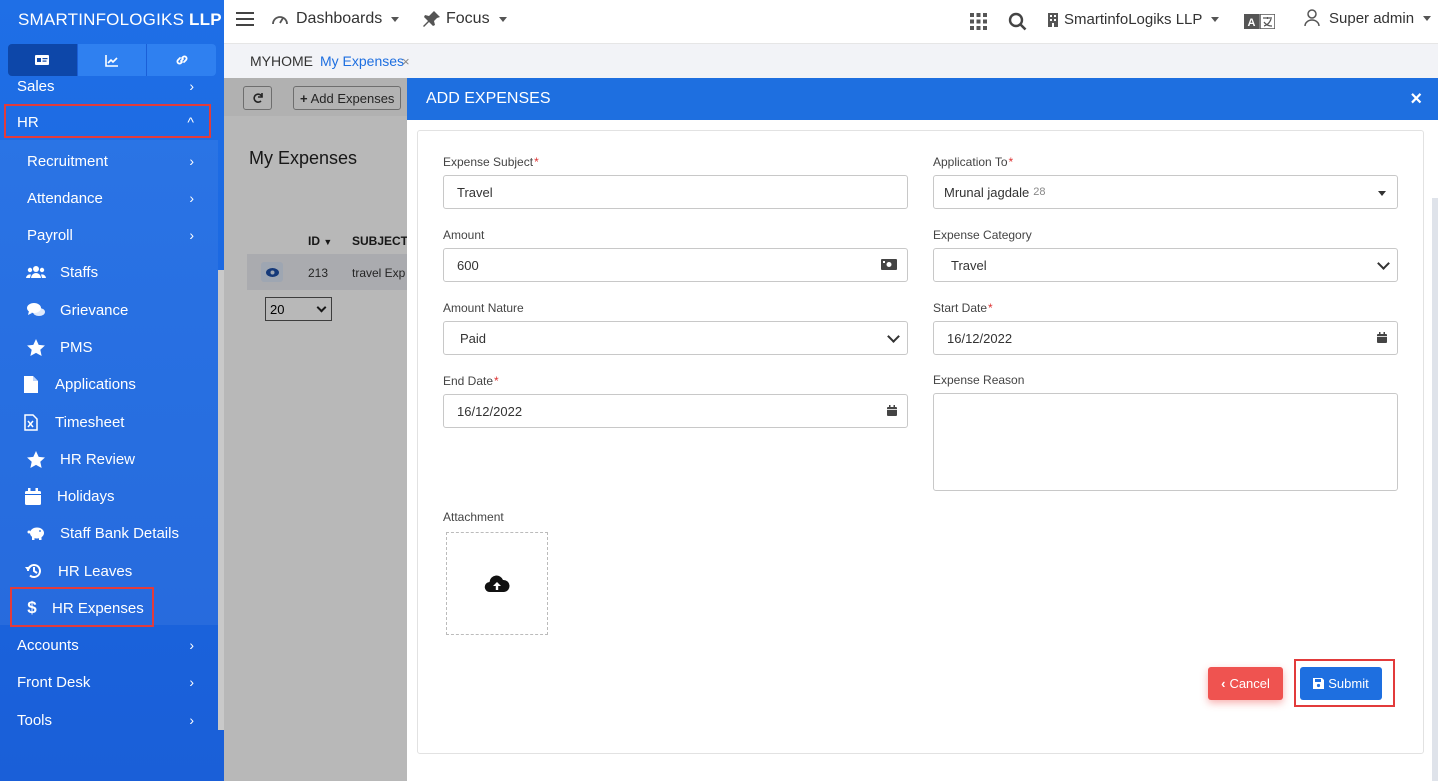  What do you see at coordinates (109, 645) in the screenshot?
I see `sidebar-item-accounts: Accounts ›` at bounding box center [109, 645].